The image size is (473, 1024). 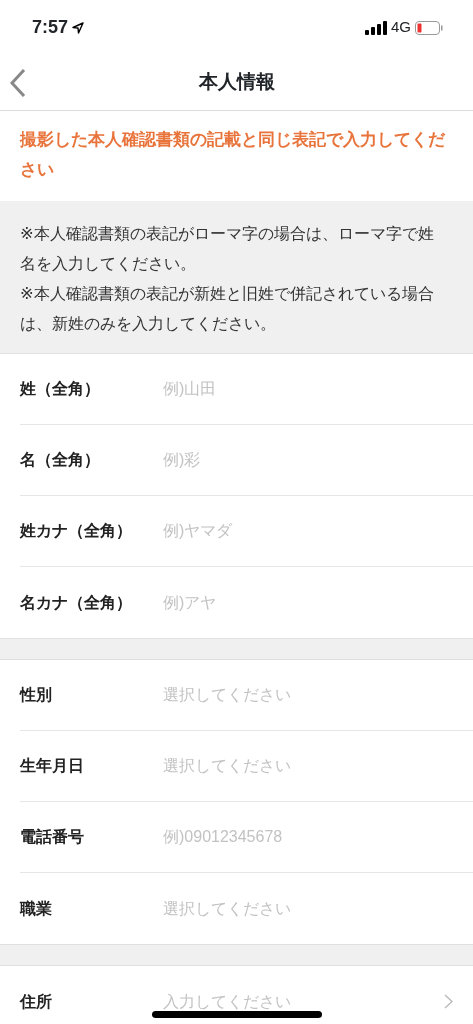 What do you see at coordinates (60, 389) in the screenshot?
I see `field-label: 姓（全角）` at bounding box center [60, 389].